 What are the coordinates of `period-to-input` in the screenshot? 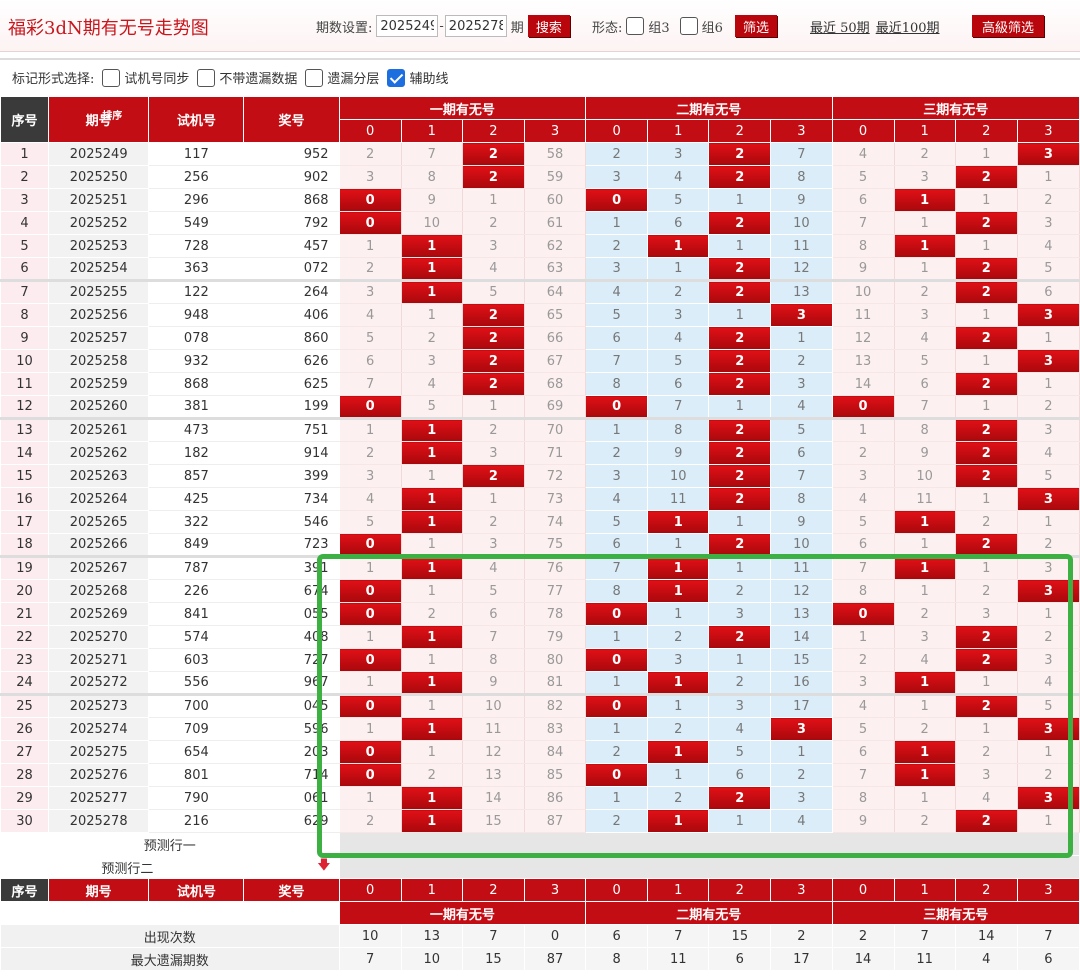 It's located at (475, 26).